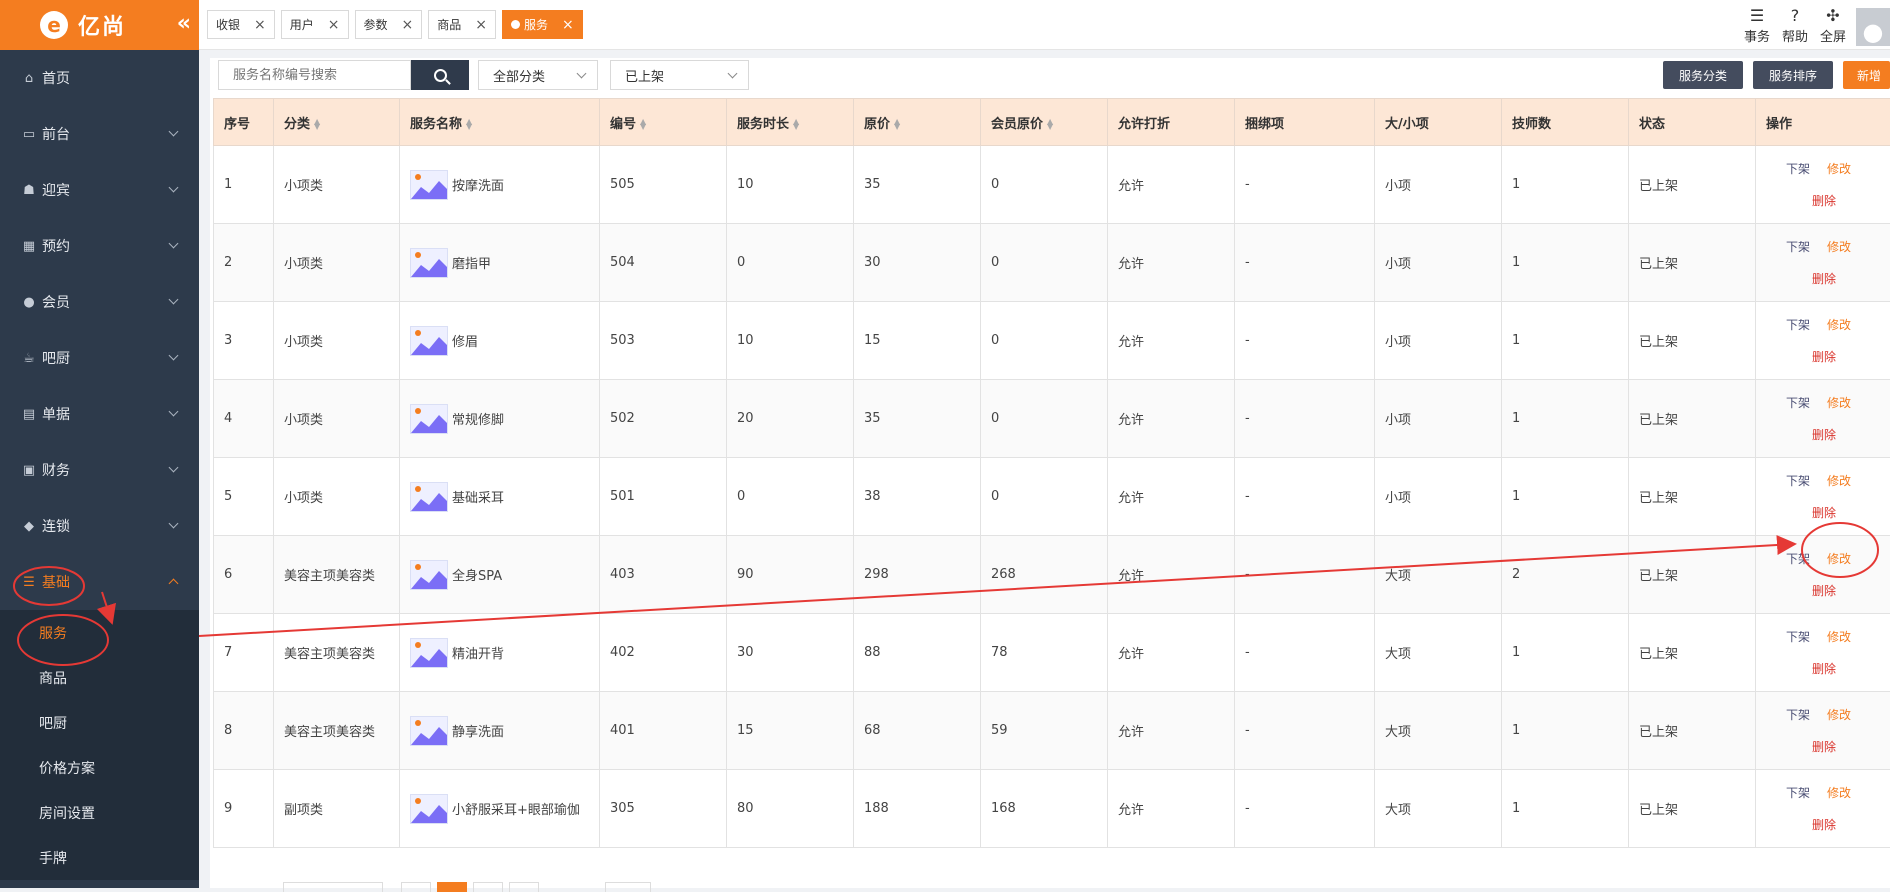 The image size is (1890, 892). What do you see at coordinates (416, 887) in the screenshot?
I see `prev-page-button` at bounding box center [416, 887].